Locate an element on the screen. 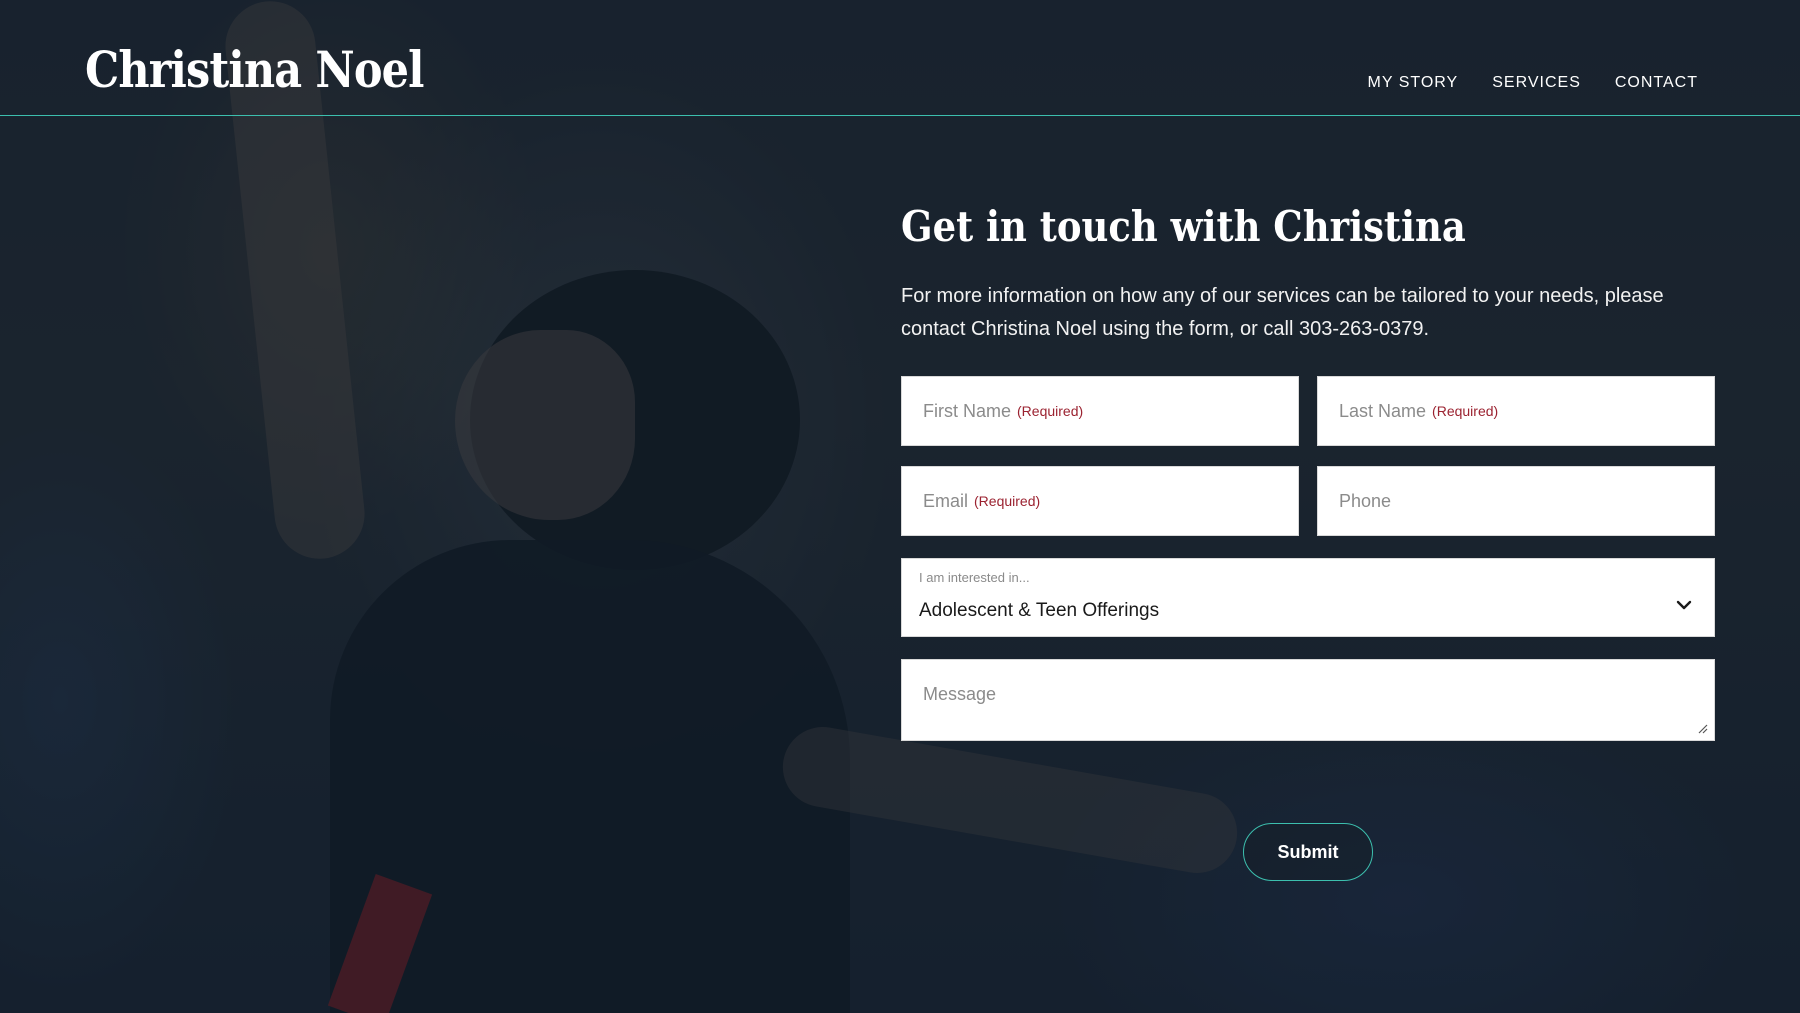 This screenshot has width=1800, height=1013. submit-area: Submit is located at coordinates (1308, 852).